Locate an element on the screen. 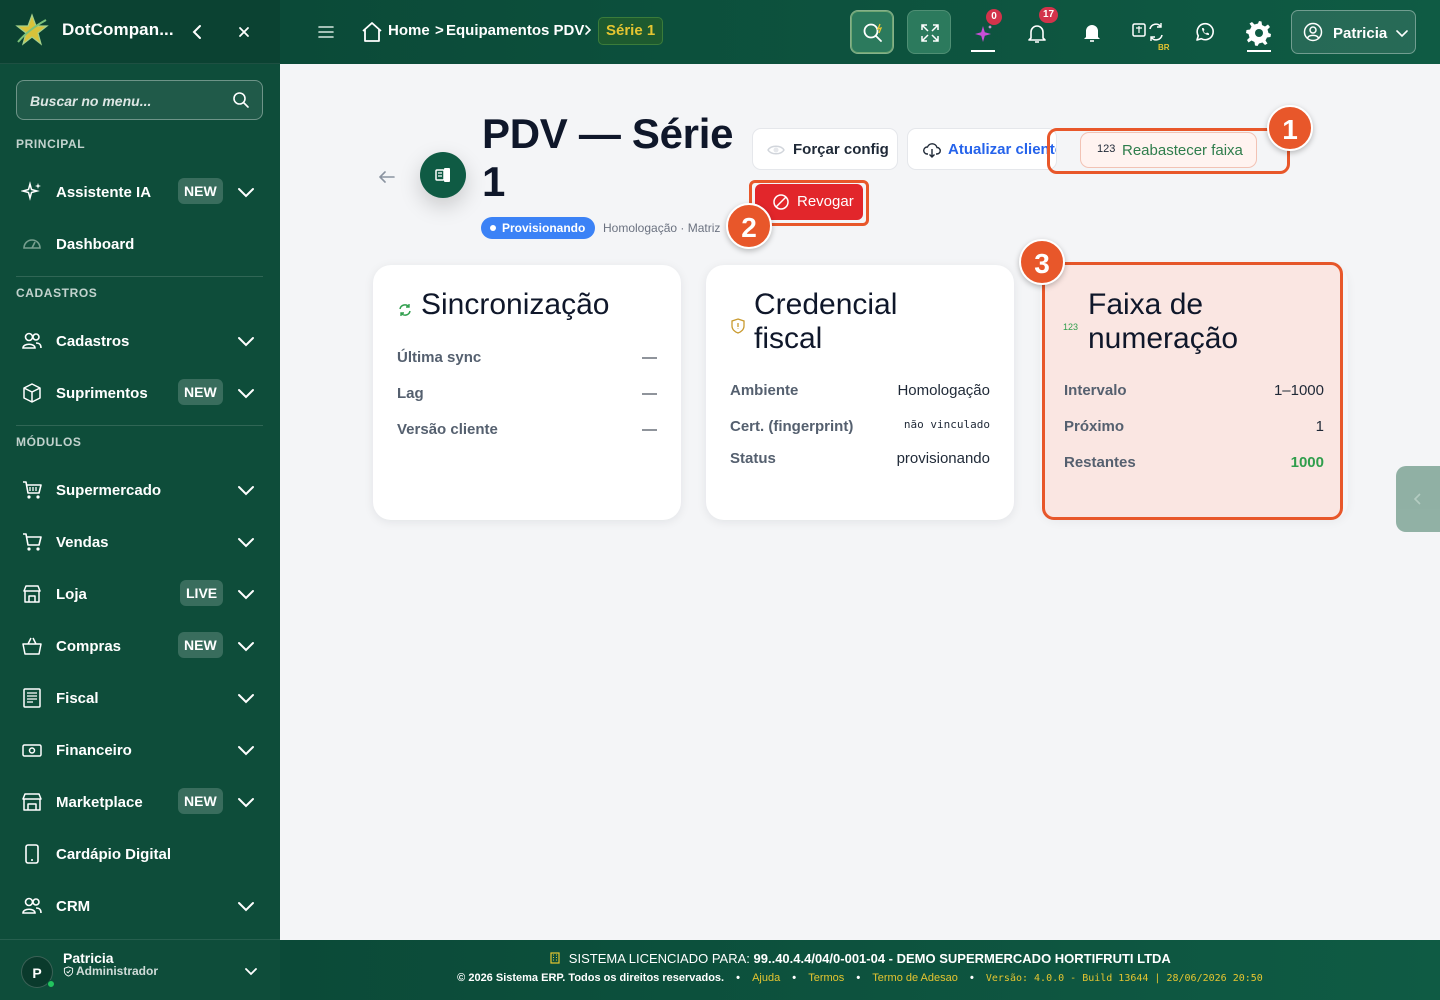 This screenshot has height=1000, width=1440. sidebar-item-label: Supermercado is located at coordinates (109, 490).